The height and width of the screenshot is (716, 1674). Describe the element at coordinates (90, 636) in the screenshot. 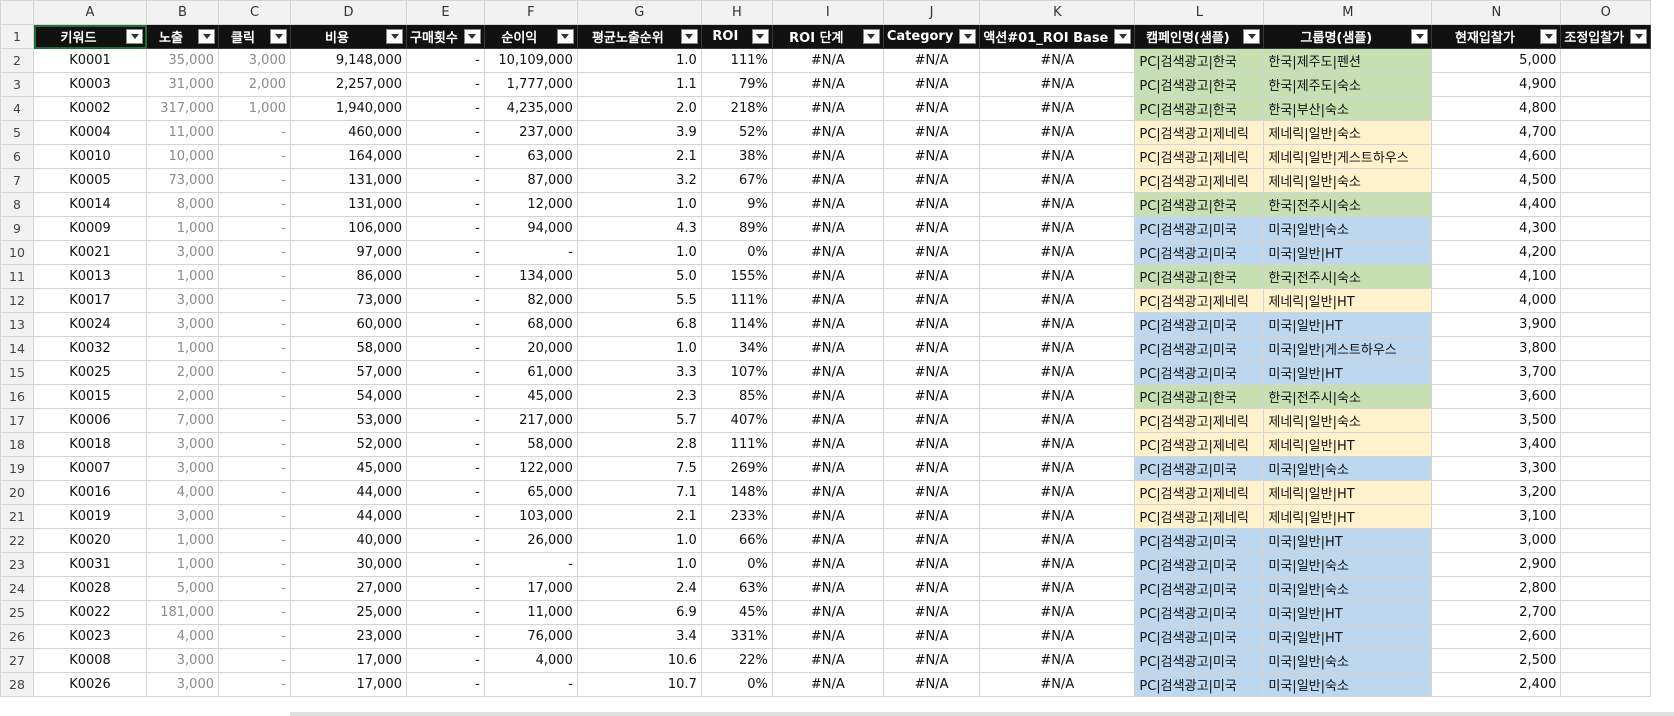

I see `cell-a: K0023` at that location.